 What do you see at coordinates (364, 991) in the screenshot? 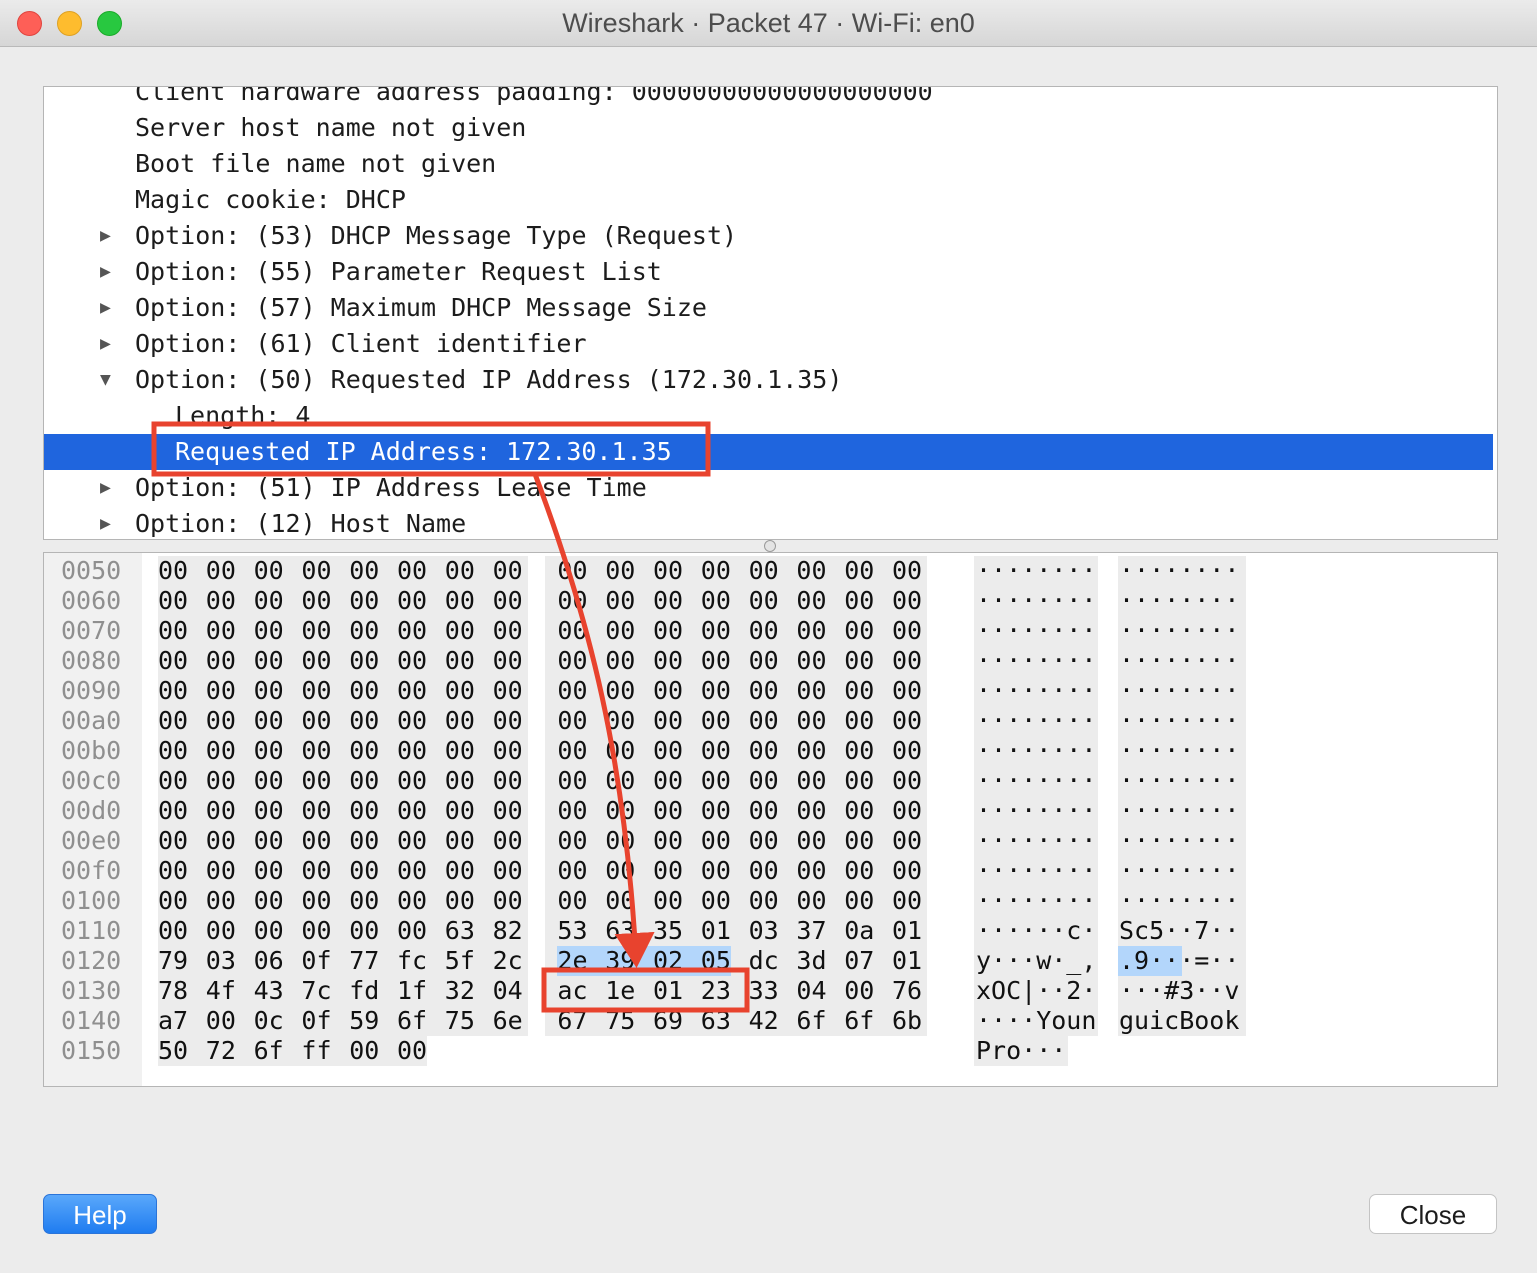
I see `hex-byte: fd` at bounding box center [364, 991].